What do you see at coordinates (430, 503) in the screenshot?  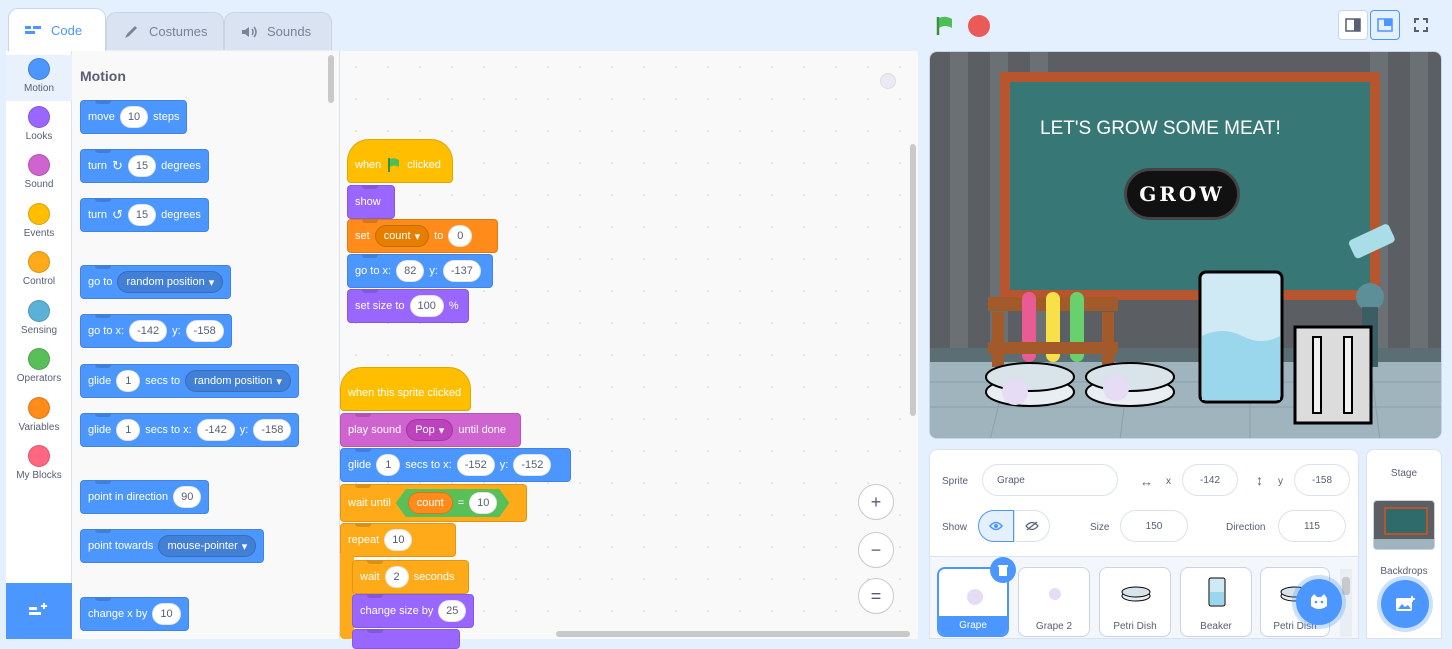 I see `variable-reporter: count` at bounding box center [430, 503].